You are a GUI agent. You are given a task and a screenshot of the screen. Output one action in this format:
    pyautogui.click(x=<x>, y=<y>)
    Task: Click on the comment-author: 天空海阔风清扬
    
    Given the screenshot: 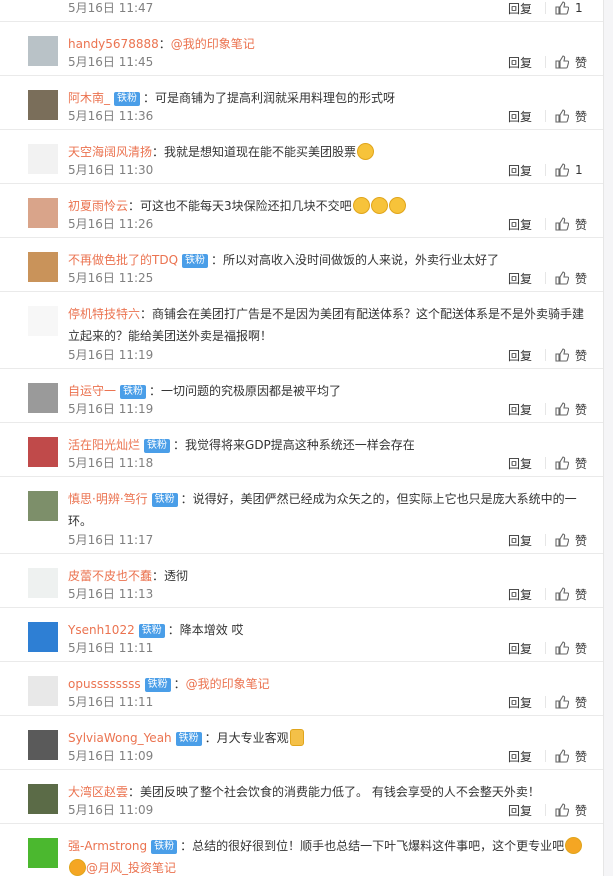 What is the action you would take?
    pyautogui.click(x=110, y=152)
    